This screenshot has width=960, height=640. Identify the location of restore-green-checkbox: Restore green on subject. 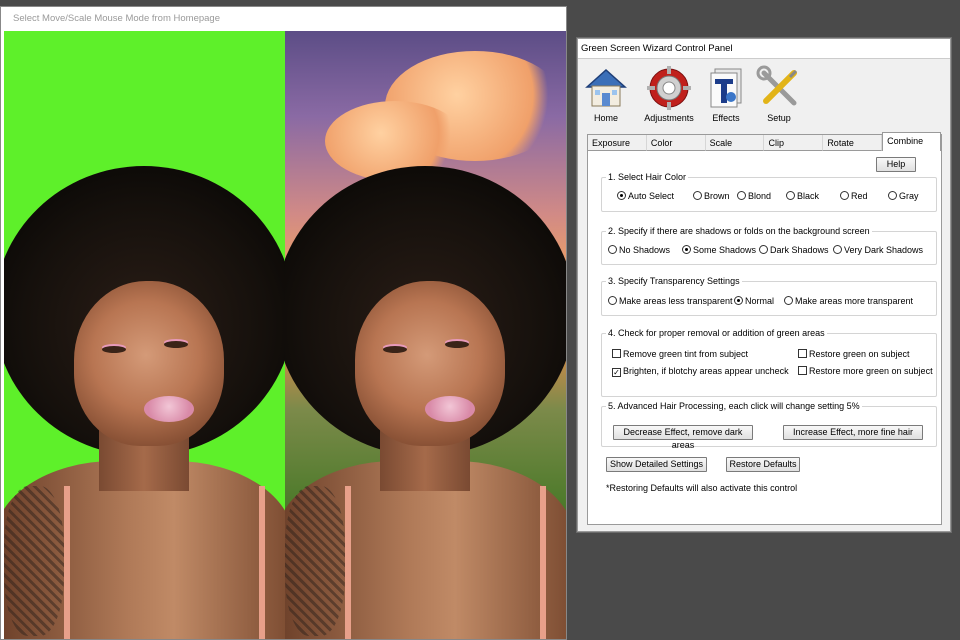
(854, 354).